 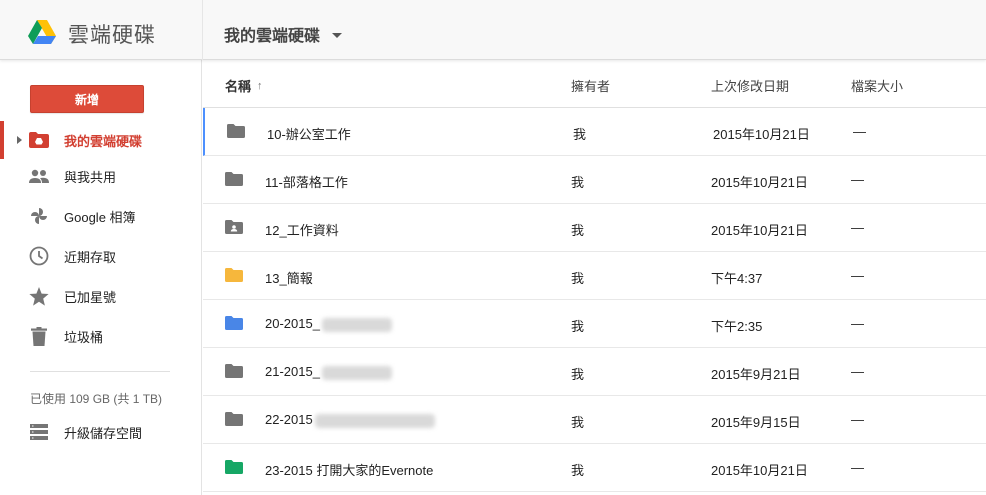 What do you see at coordinates (750, 85) in the screenshot?
I see `column-header-modified: 上次修改日期` at bounding box center [750, 85].